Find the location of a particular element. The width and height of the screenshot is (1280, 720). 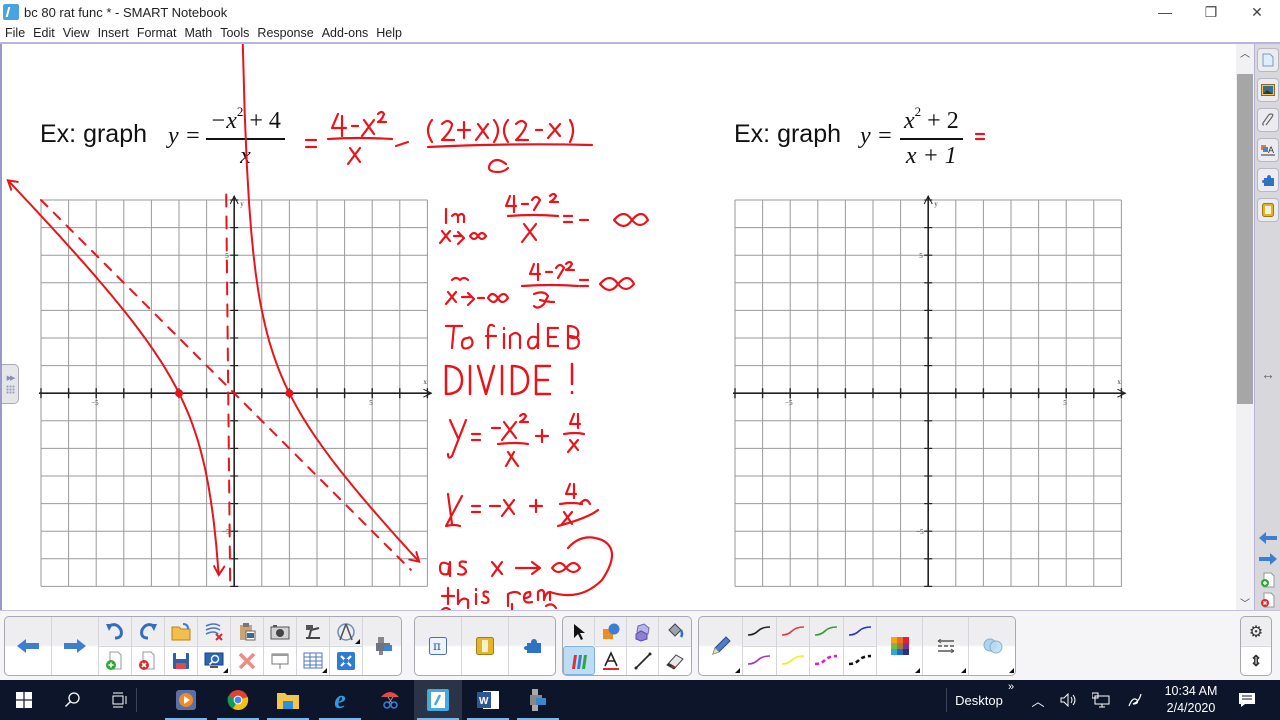

resize-sidebar-icon: ↔ is located at coordinates (1268, 374).